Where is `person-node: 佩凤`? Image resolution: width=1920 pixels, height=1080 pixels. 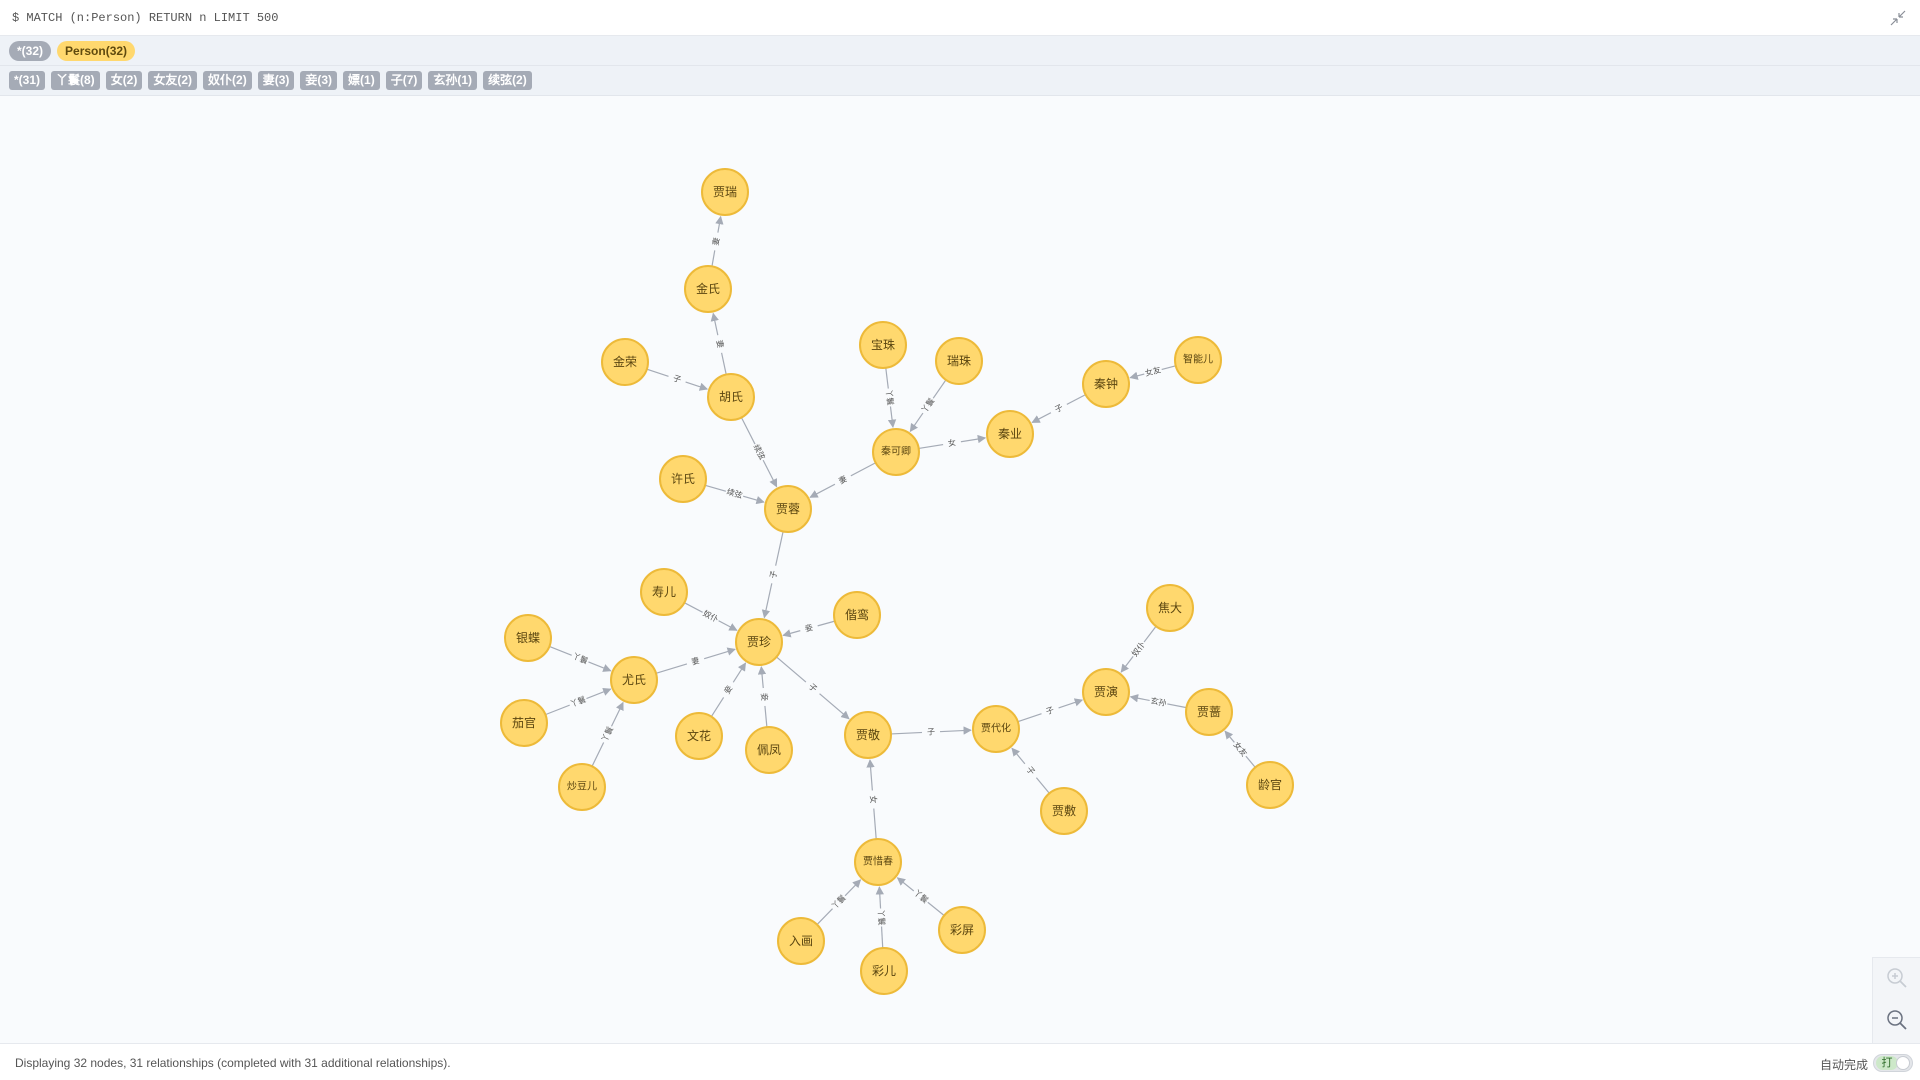 person-node: 佩凤 is located at coordinates (769, 750).